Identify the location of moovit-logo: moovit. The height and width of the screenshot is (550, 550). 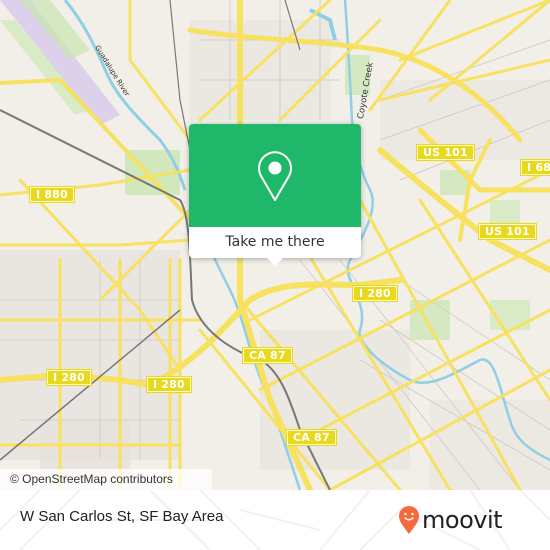
(450, 520).